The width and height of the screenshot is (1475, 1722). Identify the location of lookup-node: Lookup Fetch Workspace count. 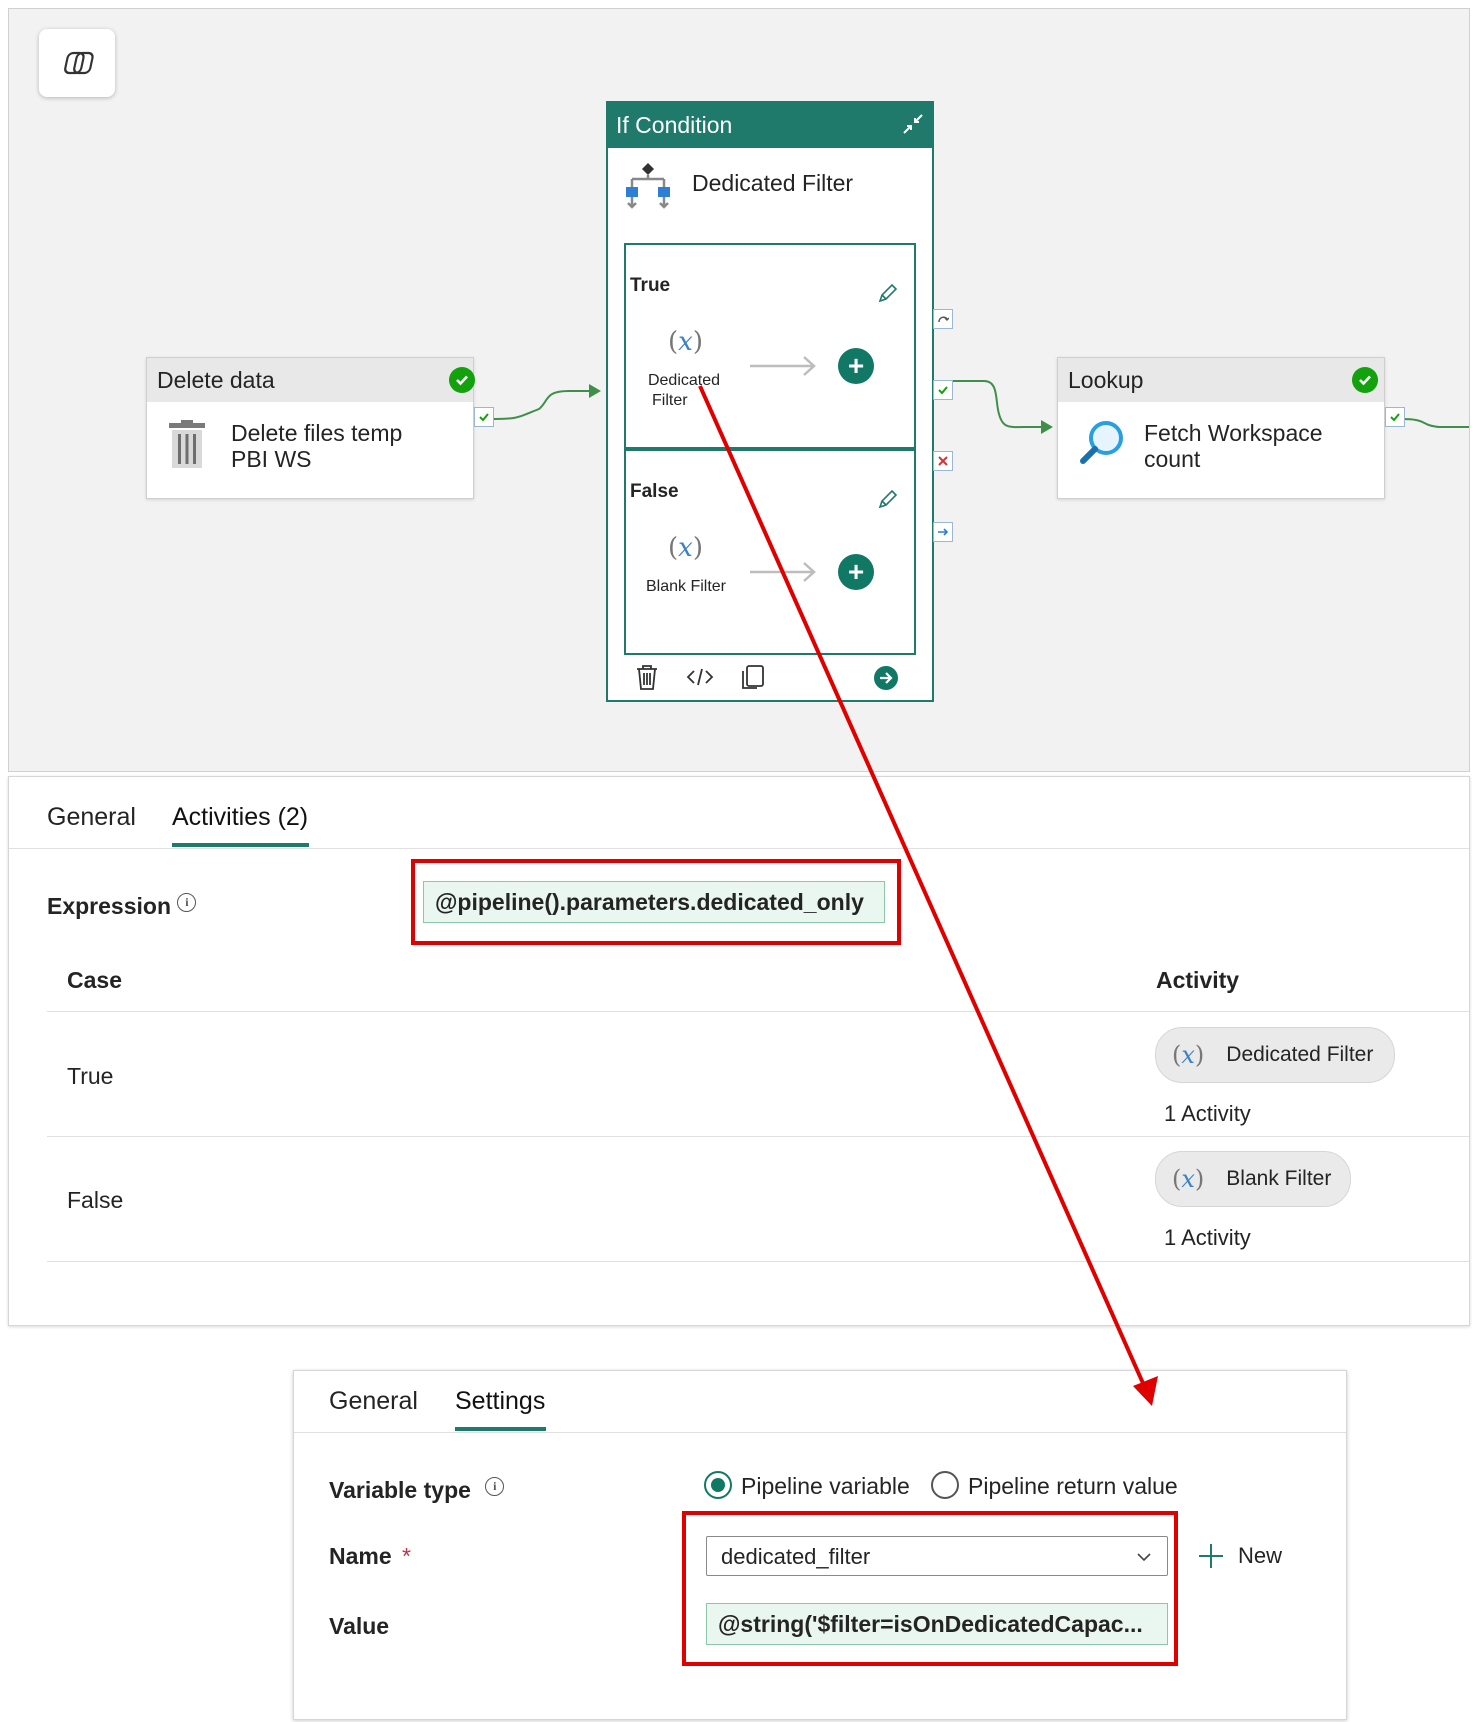
(1221, 428).